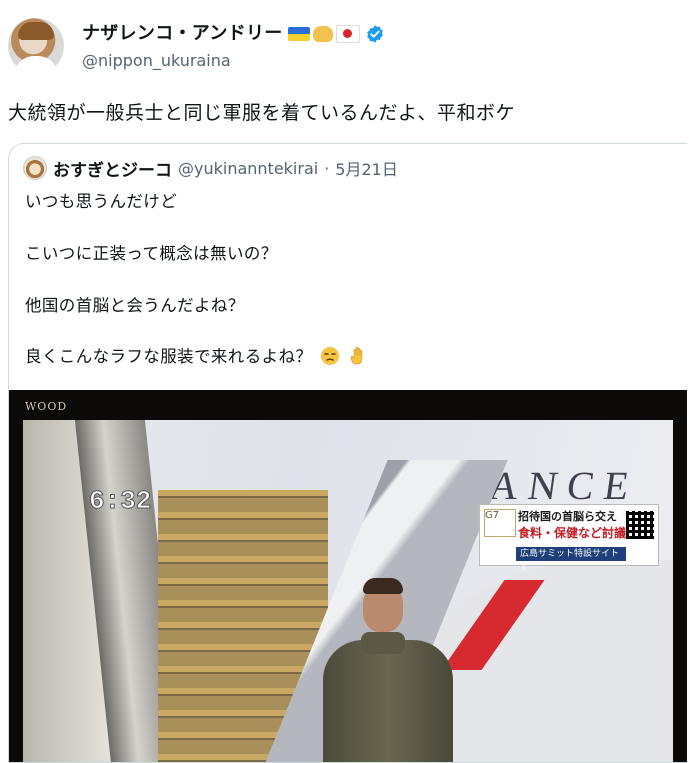 The height and width of the screenshot is (763, 689). I want to click on avatar-body, so click(36, 65).